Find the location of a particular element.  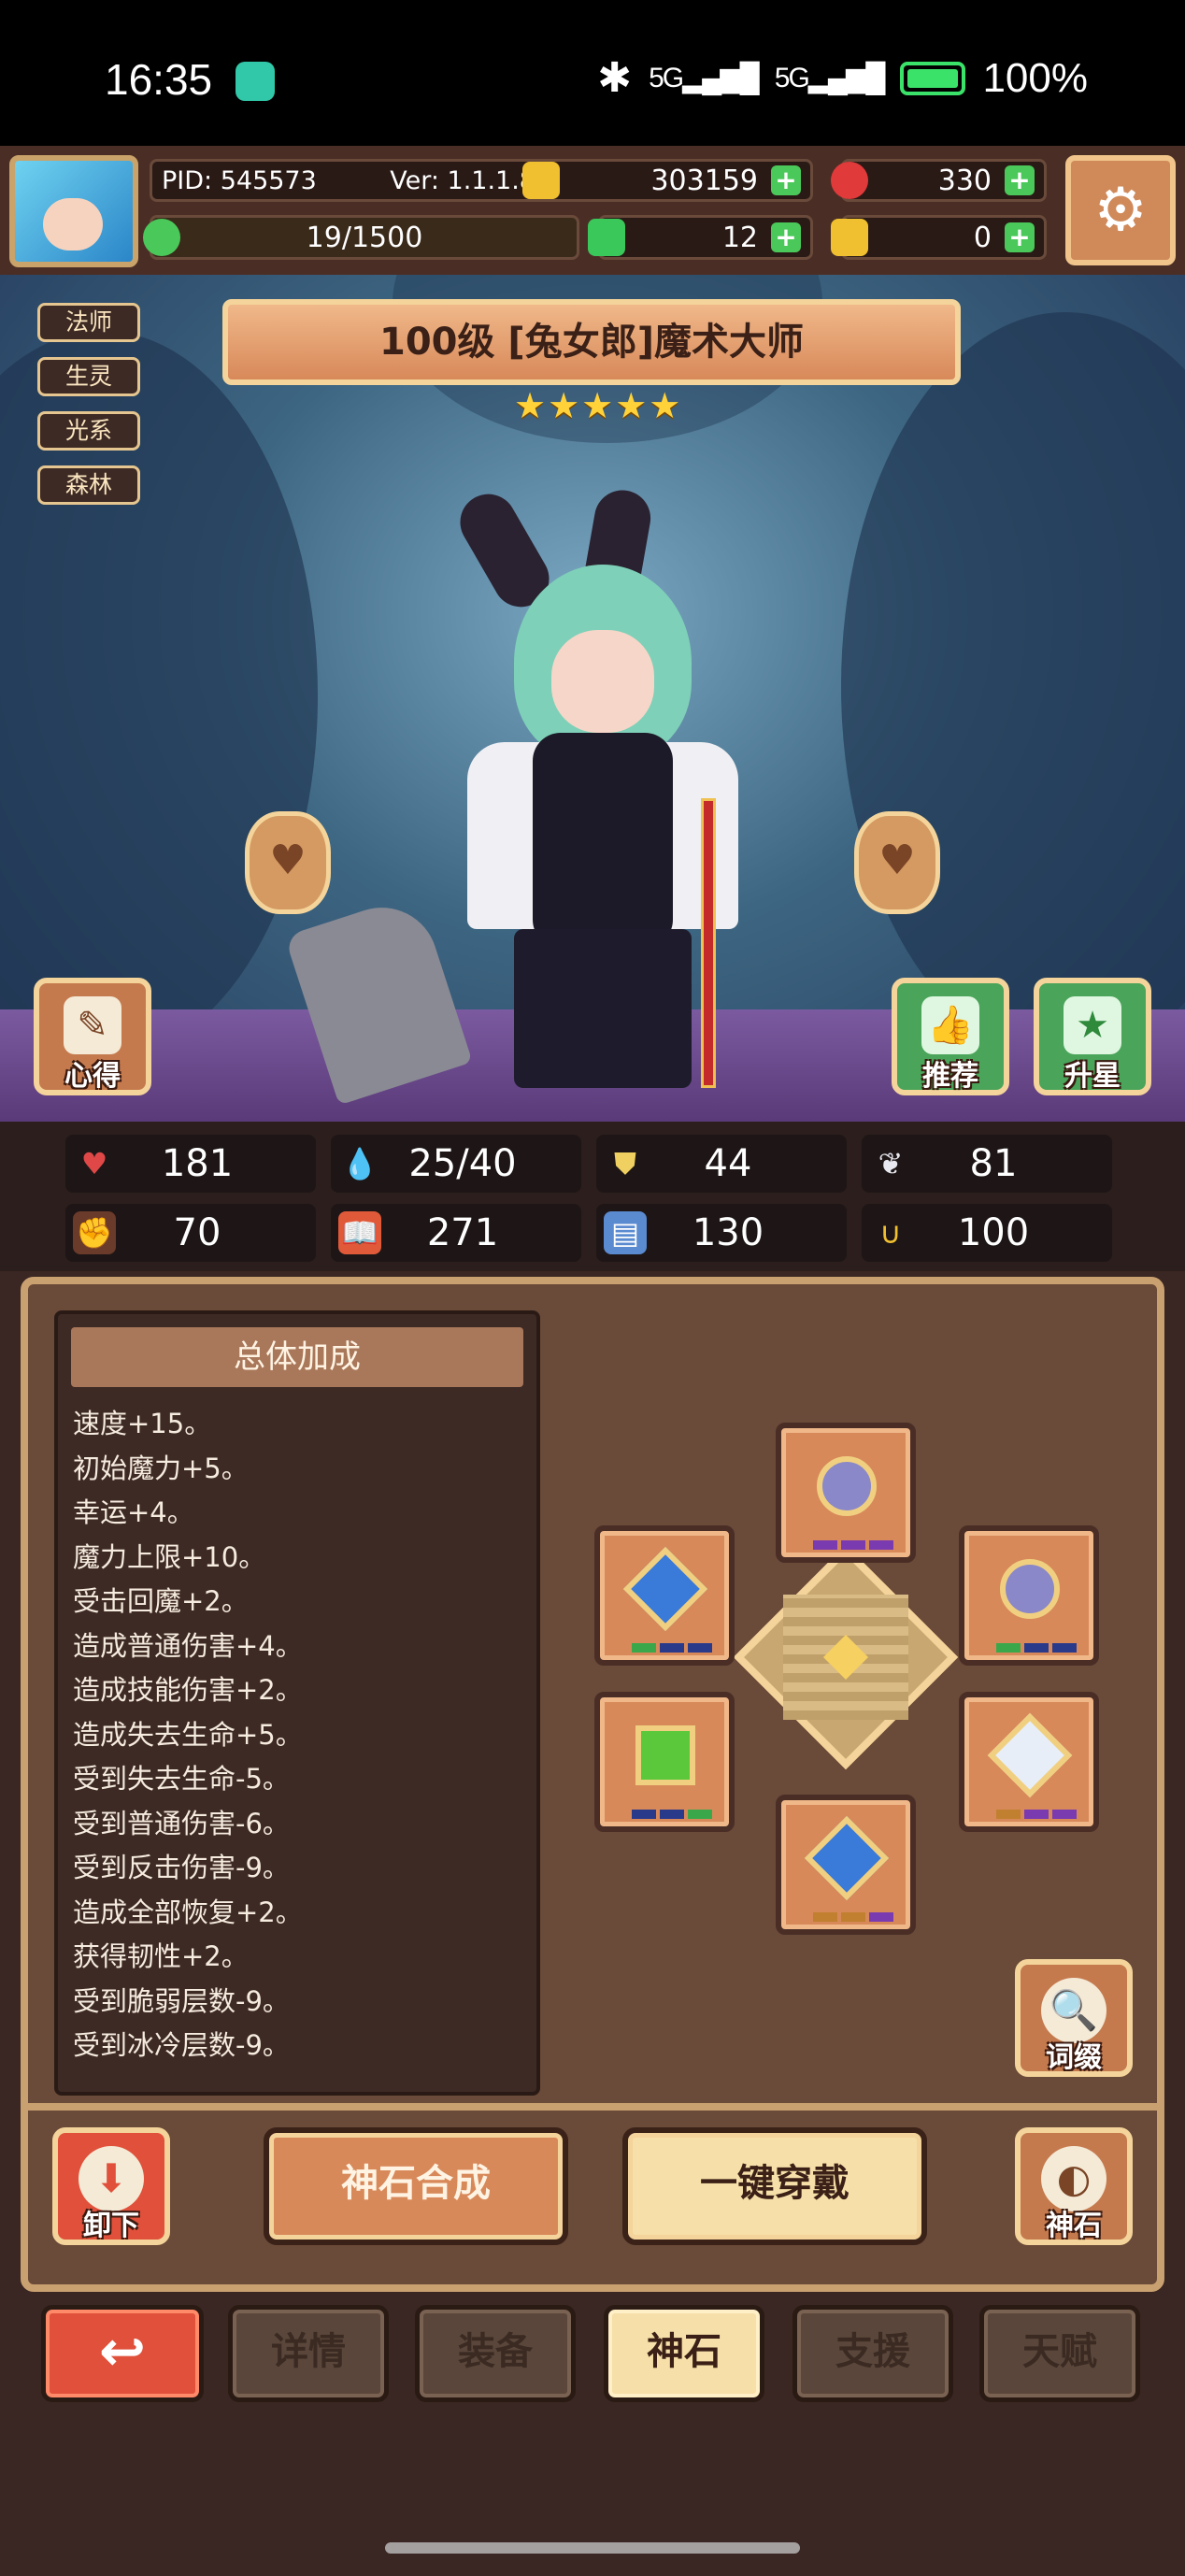

gold-coin-icon is located at coordinates (541, 180).